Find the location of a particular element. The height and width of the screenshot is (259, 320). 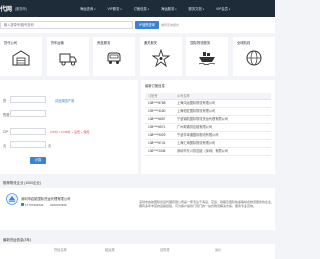

table-row: 138****9029 宁波华泽通国际物流有限公司 is located at coordinates (208, 136).